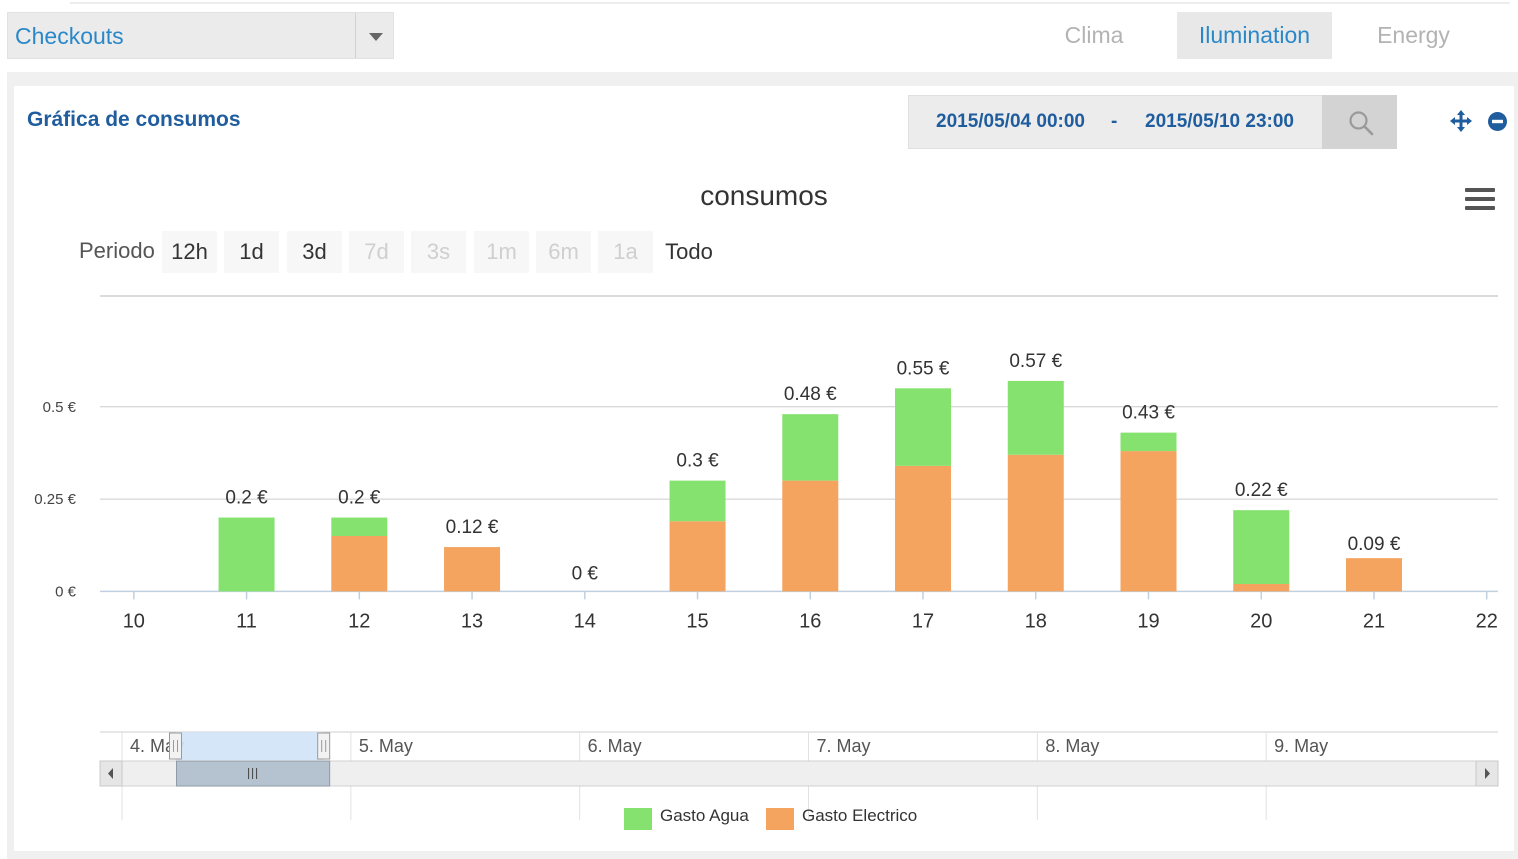 This screenshot has height=859, width=1518. What do you see at coordinates (1261, 490) in the screenshot?
I see `data-label: 0.22 €` at bounding box center [1261, 490].